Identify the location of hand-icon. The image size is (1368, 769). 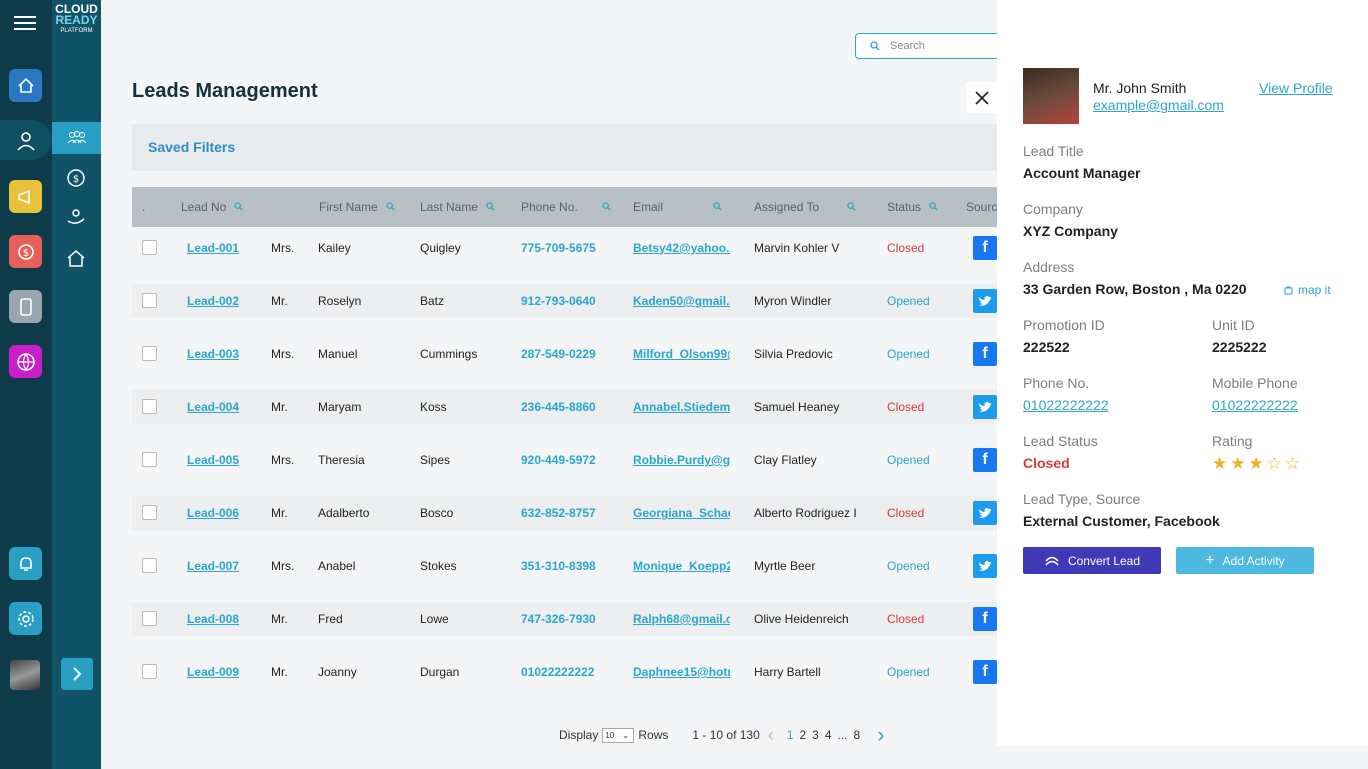
(76, 218).